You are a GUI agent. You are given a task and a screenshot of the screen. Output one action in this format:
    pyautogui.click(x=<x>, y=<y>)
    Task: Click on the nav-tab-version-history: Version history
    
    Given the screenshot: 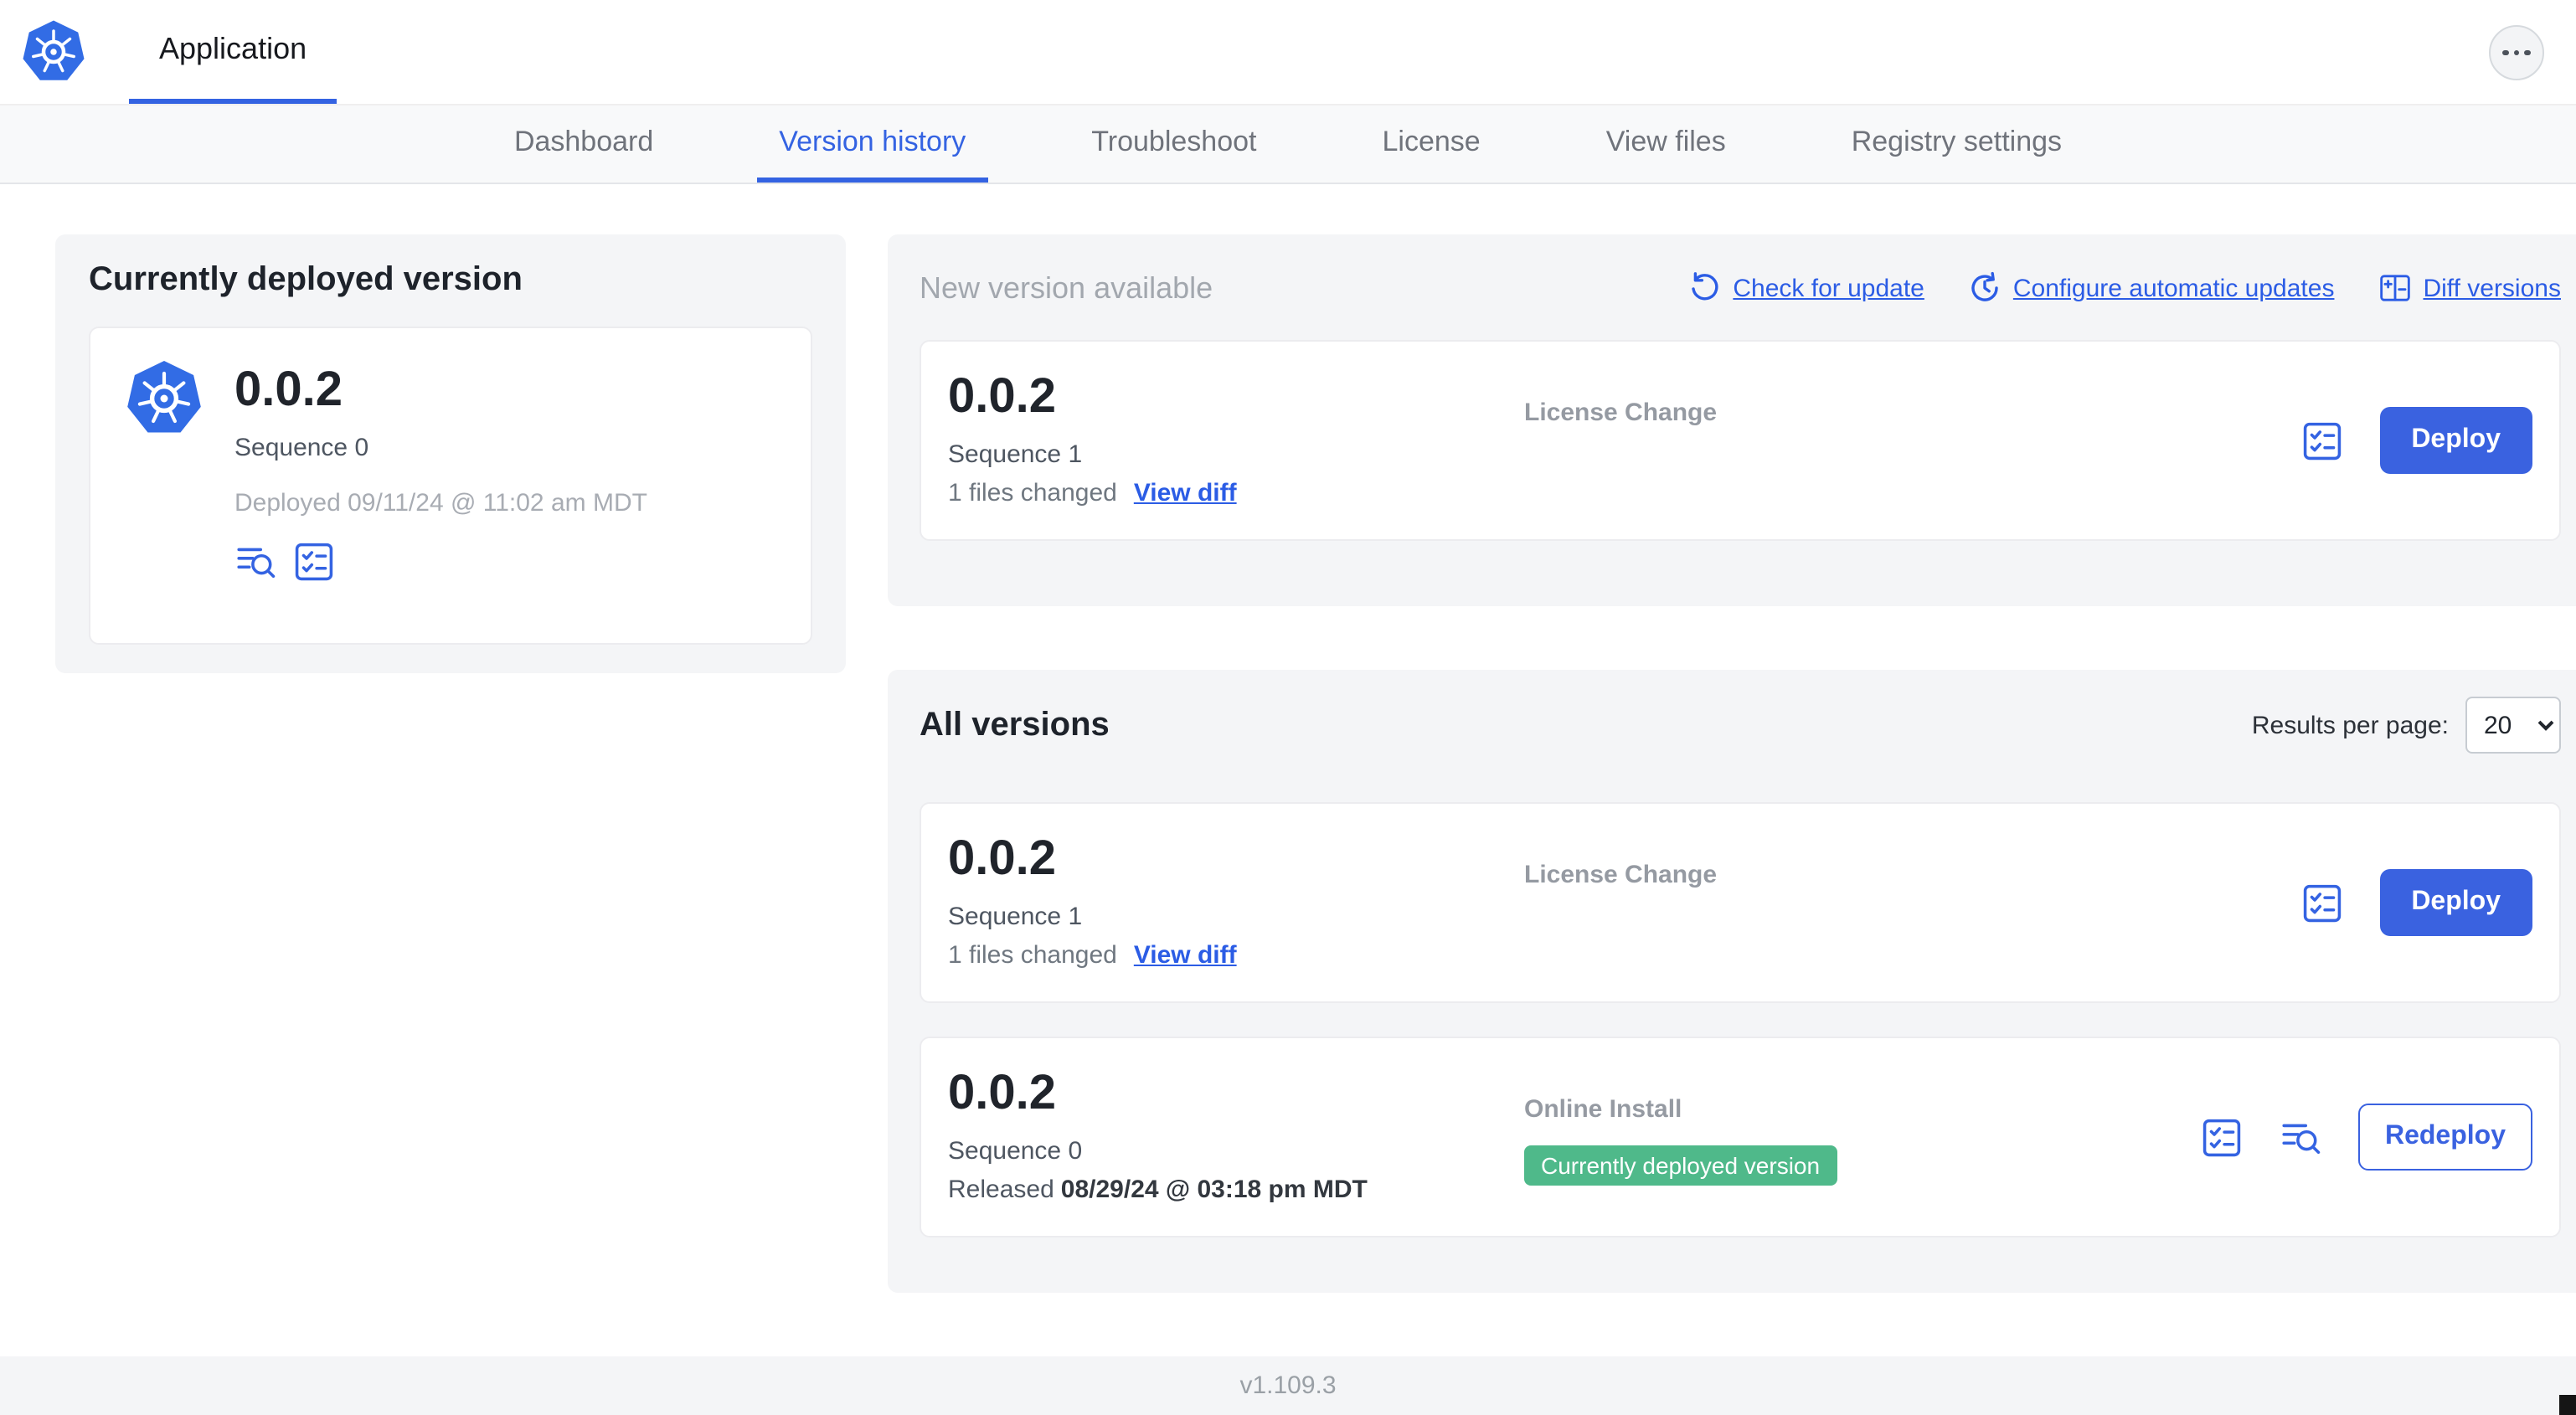 What is the action you would take?
    pyautogui.click(x=872, y=144)
    